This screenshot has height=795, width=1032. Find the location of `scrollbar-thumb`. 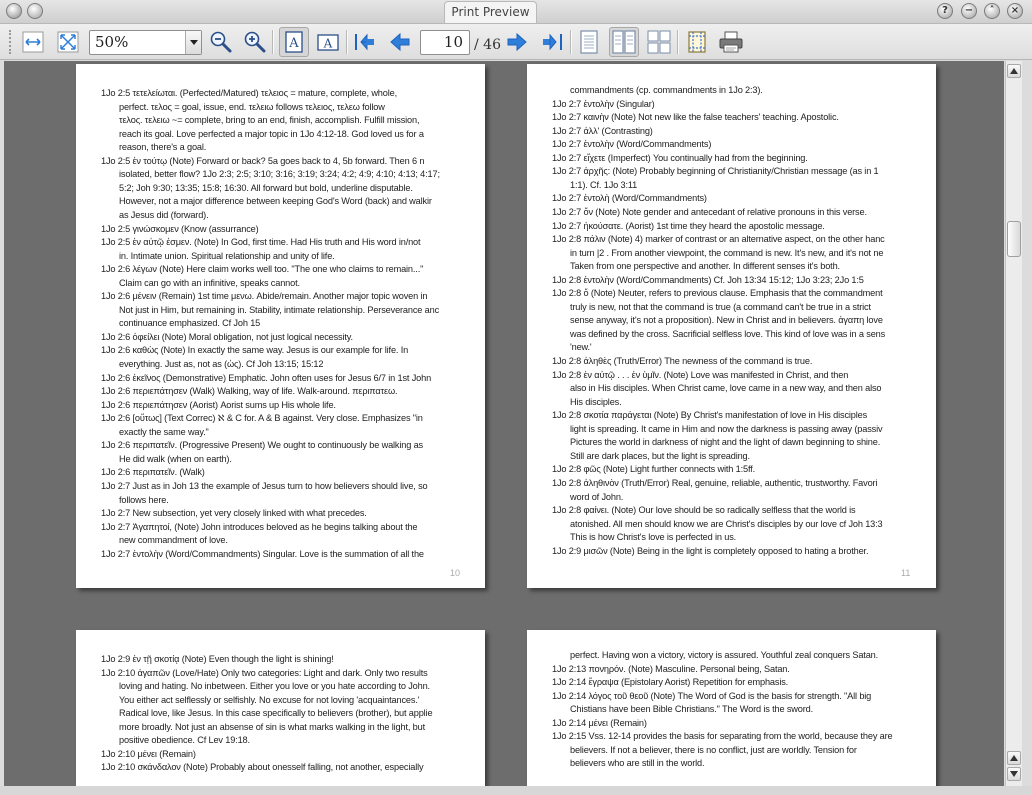

scrollbar-thumb is located at coordinates (1014, 239).